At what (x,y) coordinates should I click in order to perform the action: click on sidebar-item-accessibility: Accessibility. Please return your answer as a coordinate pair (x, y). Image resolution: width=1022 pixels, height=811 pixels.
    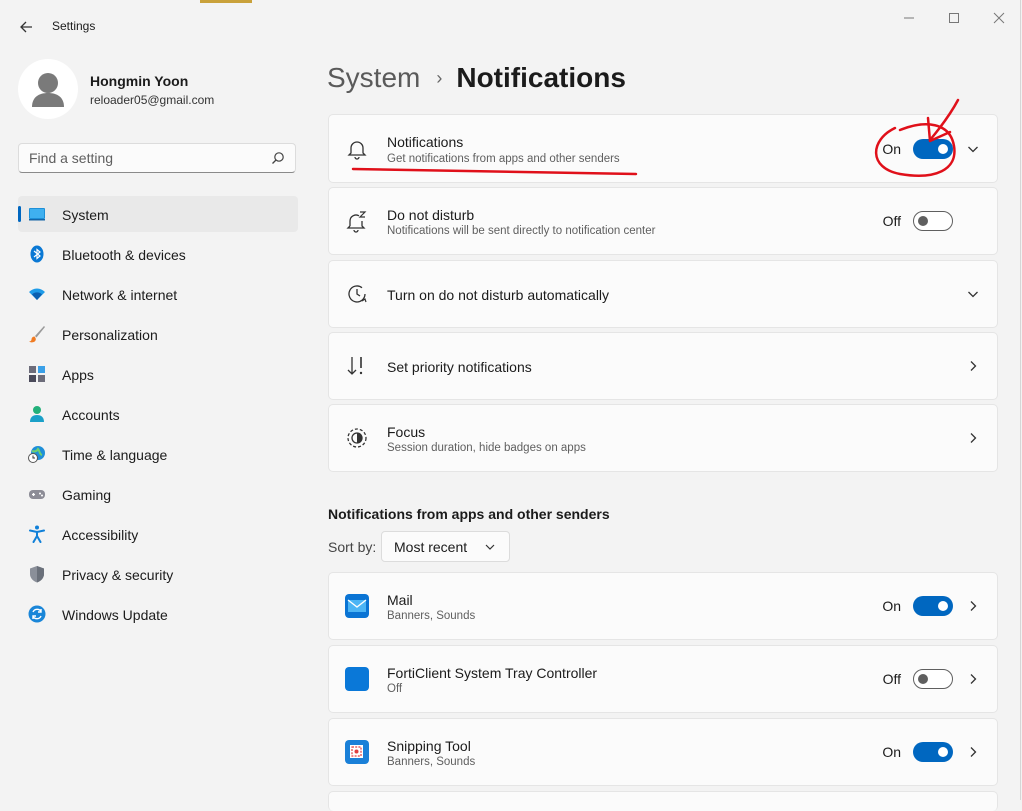
    Looking at the image, I should click on (158, 534).